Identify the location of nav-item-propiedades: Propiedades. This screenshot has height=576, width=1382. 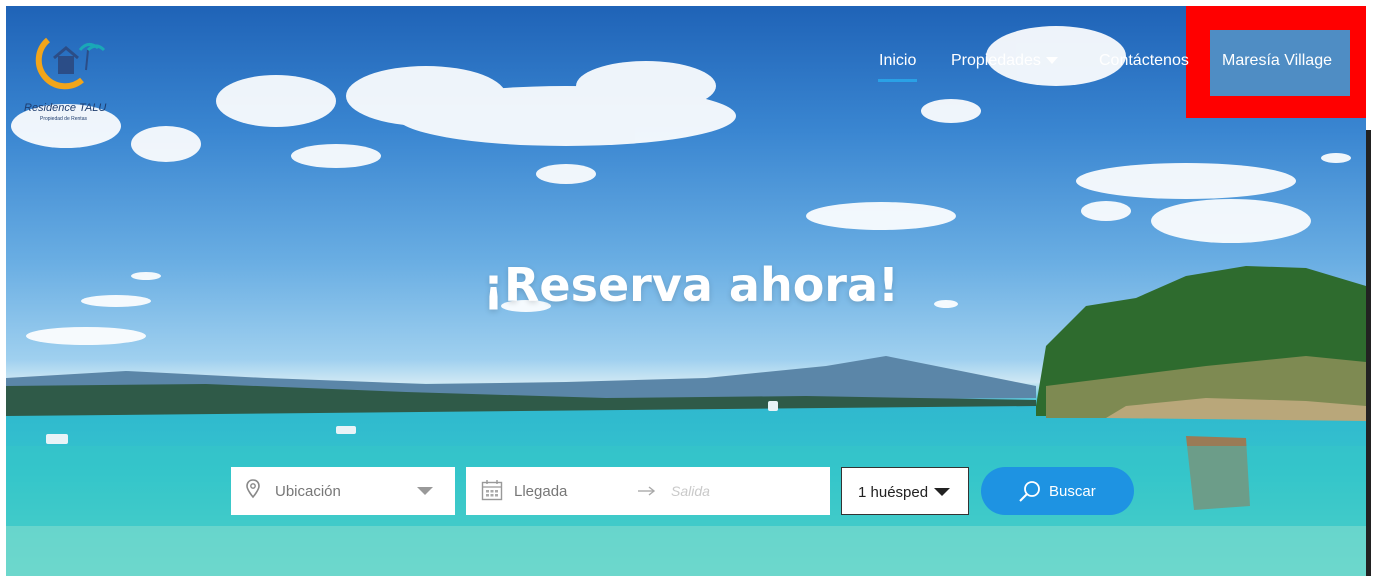
(1004, 61).